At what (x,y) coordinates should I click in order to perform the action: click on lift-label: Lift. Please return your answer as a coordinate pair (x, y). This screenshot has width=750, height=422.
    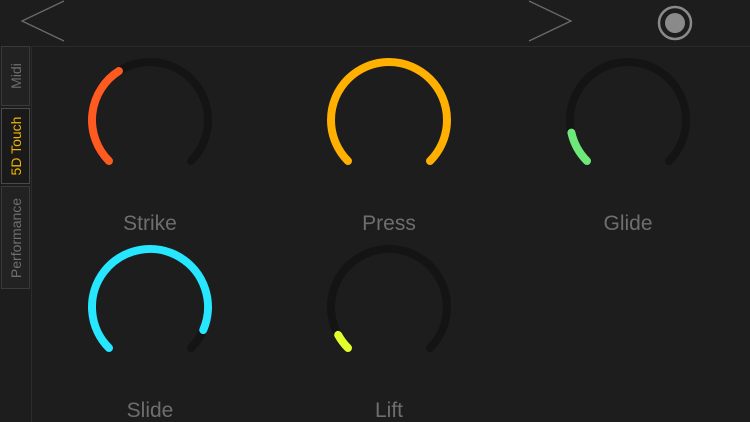
    Looking at the image, I should click on (388, 410).